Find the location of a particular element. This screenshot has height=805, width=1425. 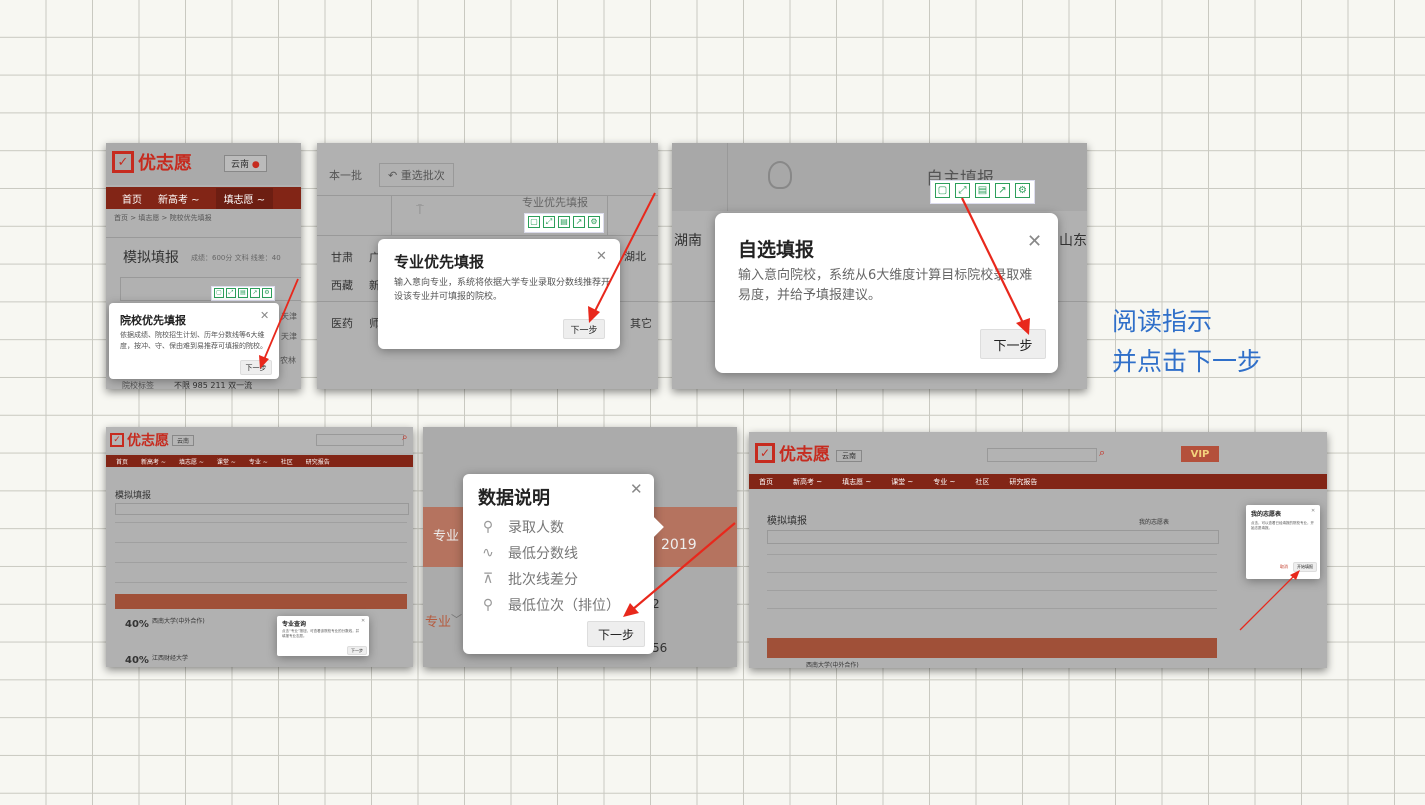

assist-toolbar: ▢ ⤢ ▤ ↗ ⚙ is located at coordinates (243, 293).